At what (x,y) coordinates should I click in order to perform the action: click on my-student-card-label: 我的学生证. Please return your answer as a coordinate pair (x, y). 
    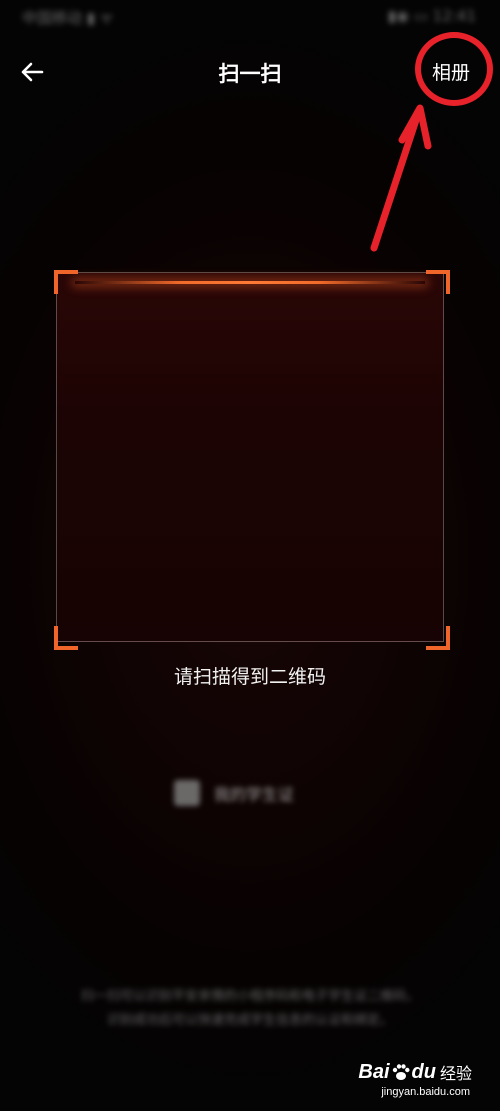
    Looking at the image, I should click on (254, 794).